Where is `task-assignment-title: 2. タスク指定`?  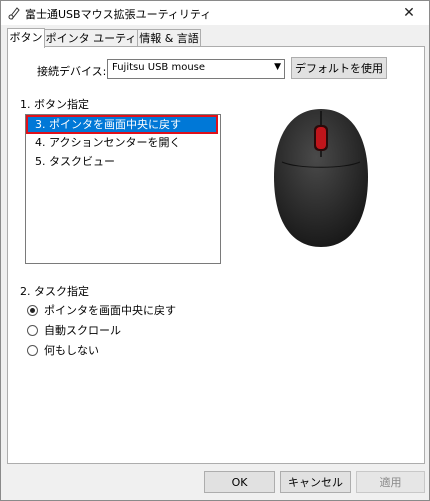
task-assignment-title: 2. タスク指定 is located at coordinates (54, 291).